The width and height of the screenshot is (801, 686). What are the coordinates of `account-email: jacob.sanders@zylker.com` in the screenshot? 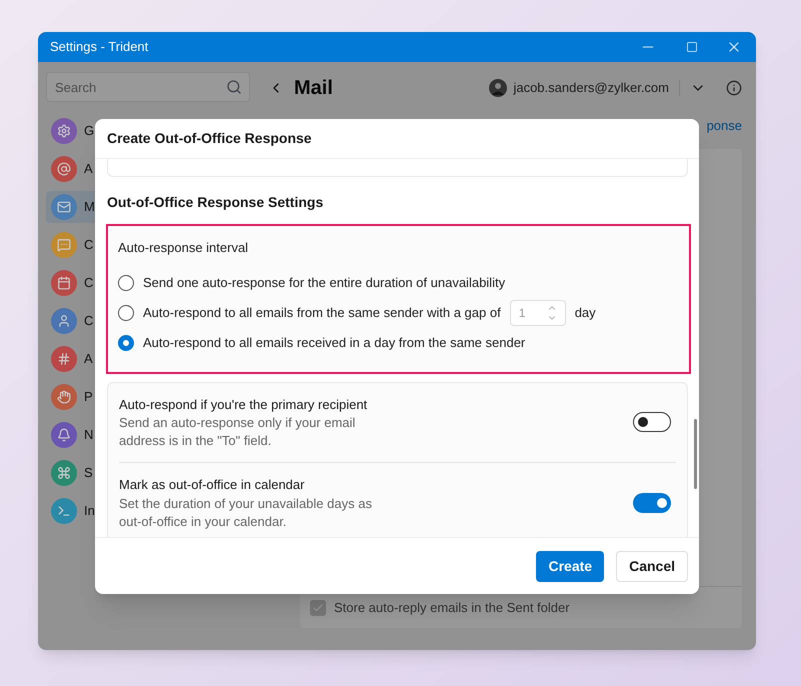 It's located at (591, 88).